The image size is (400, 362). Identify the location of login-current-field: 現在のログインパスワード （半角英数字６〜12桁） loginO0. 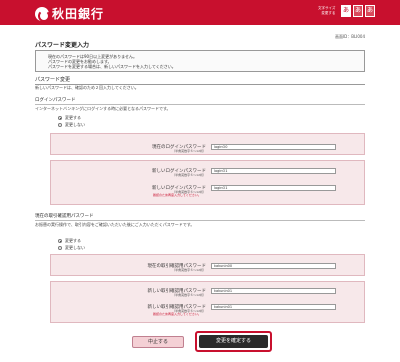
(208, 150).